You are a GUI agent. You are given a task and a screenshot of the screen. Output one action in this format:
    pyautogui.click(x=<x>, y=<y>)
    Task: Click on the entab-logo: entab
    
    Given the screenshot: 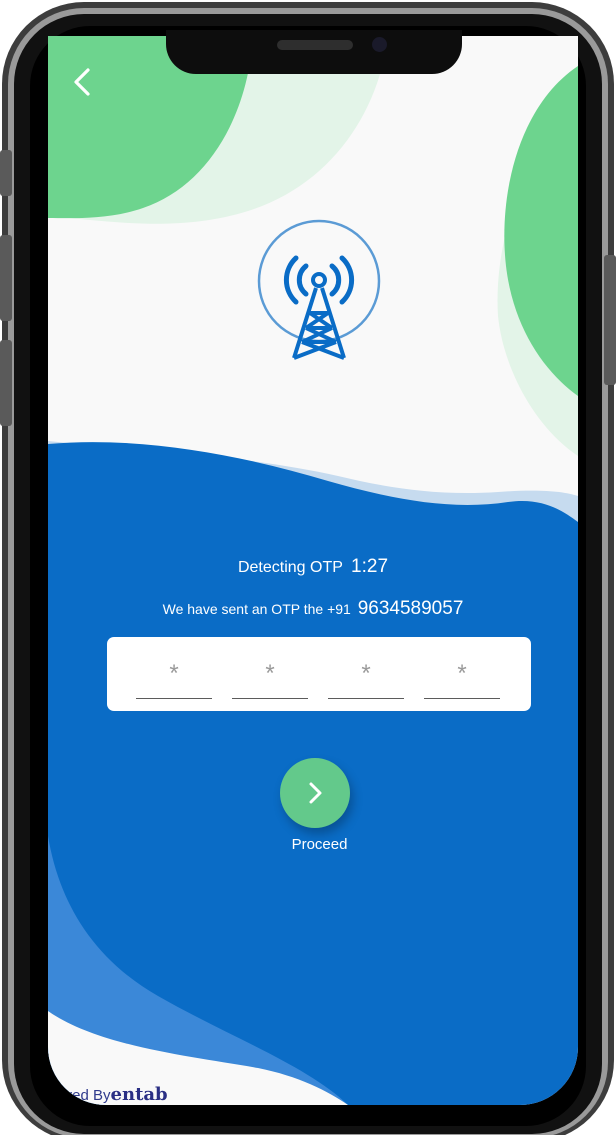 What is the action you would take?
    pyautogui.click(x=139, y=1094)
    